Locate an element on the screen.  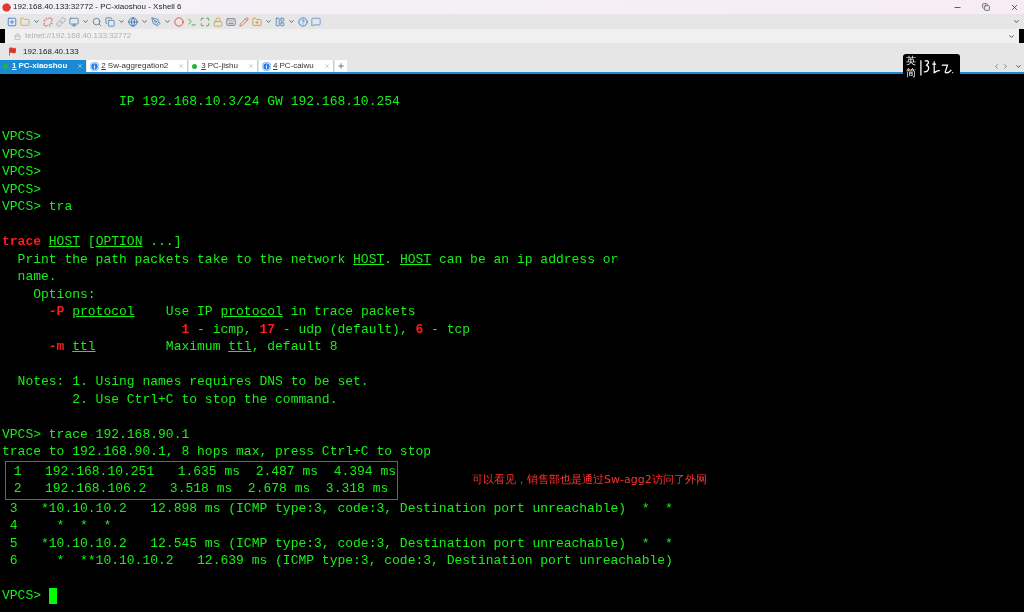
keyboard-icon is located at coordinates (231, 21).